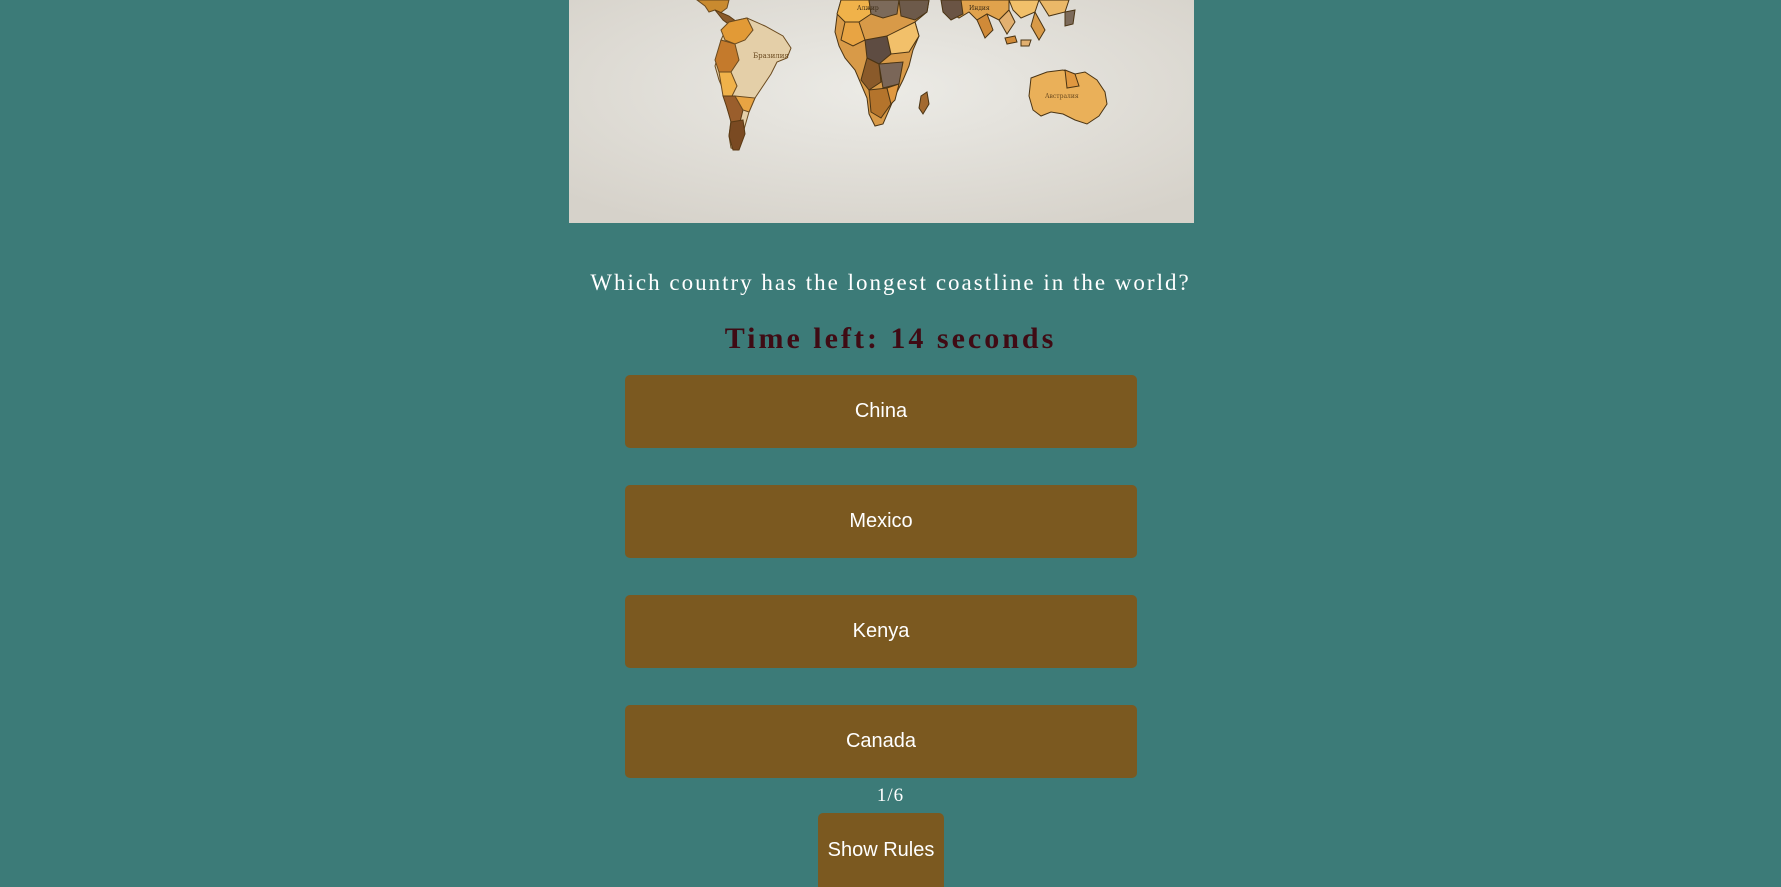 This screenshot has height=887, width=1781. Describe the element at coordinates (881, 411) in the screenshot. I see `answer-button-china: China` at that location.